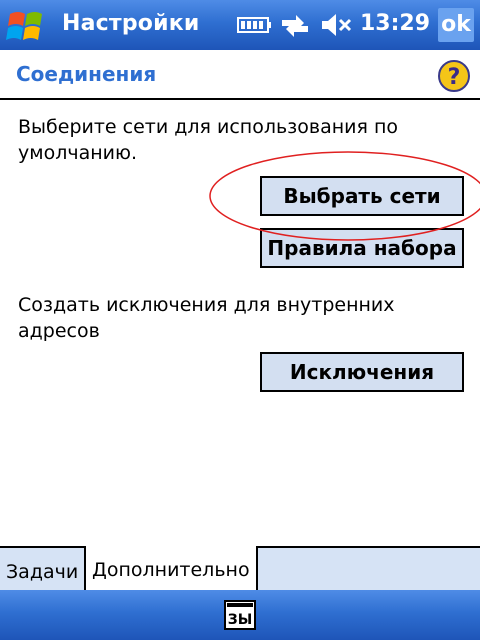 The image size is (480, 640). What do you see at coordinates (362, 372) in the screenshot?
I see `exceptions-button: Исключения` at bounding box center [362, 372].